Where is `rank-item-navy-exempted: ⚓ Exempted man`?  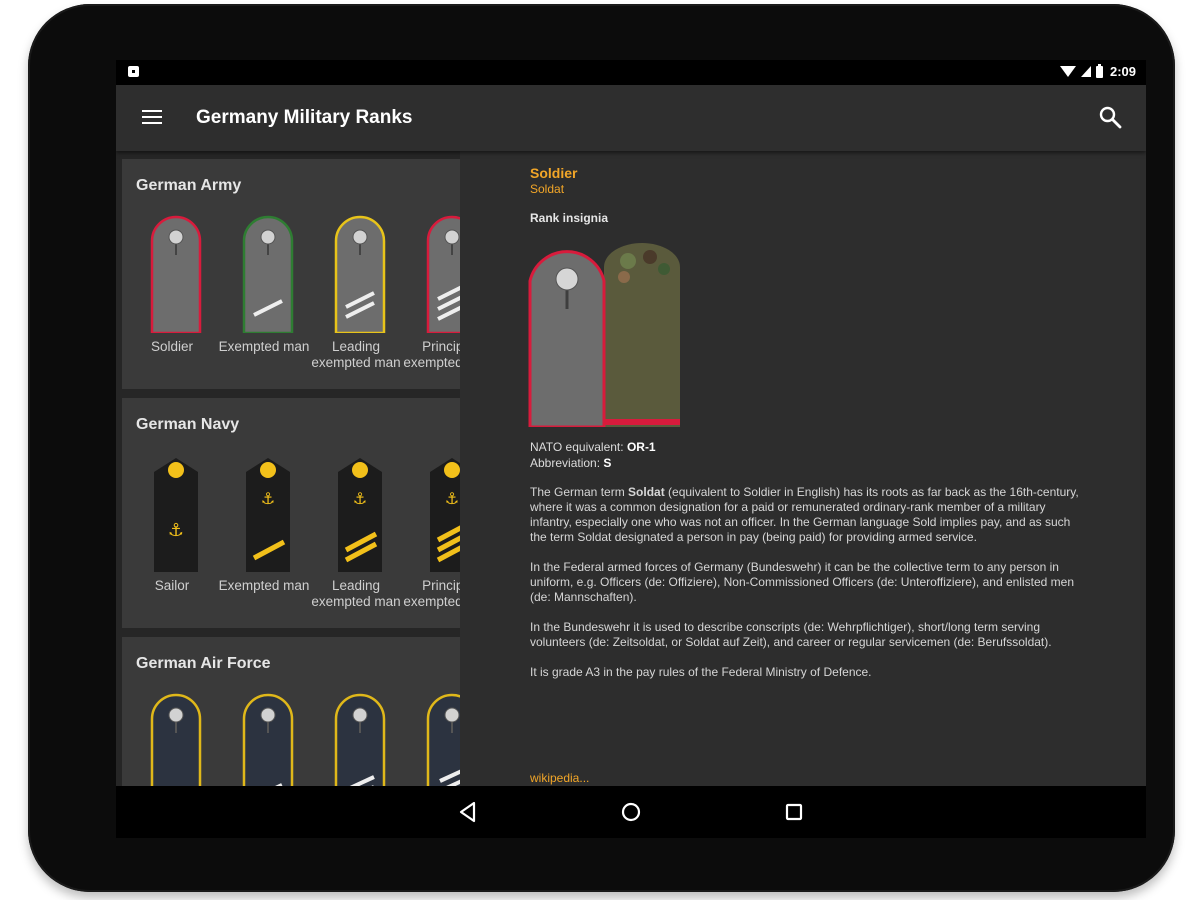
rank-item-navy-exempted: ⚓ Exempted man is located at coordinates (264, 539).